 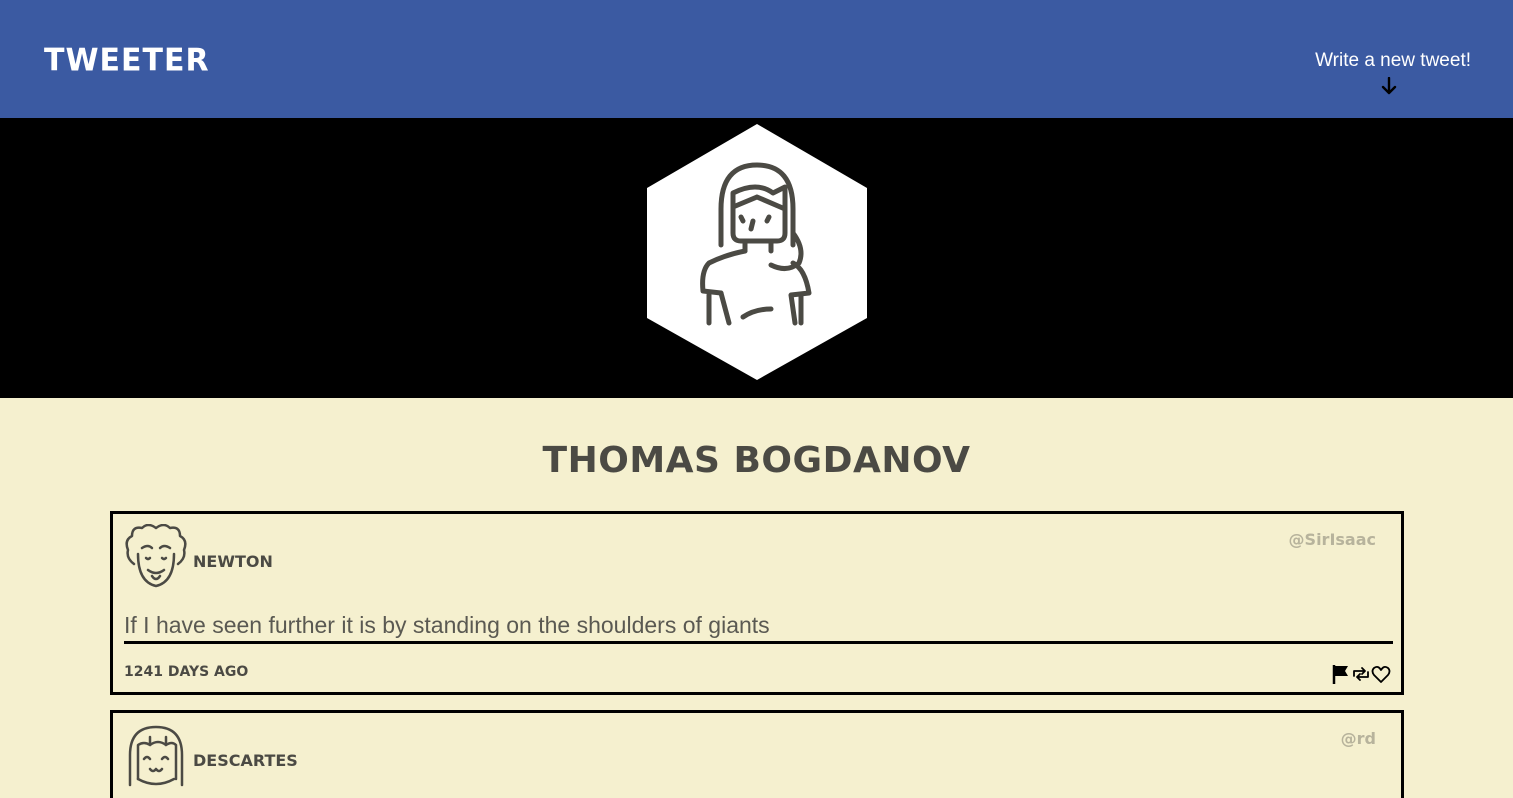 What do you see at coordinates (757, 754) in the screenshot?
I see `tweet-card: DESCARTES @rd` at bounding box center [757, 754].